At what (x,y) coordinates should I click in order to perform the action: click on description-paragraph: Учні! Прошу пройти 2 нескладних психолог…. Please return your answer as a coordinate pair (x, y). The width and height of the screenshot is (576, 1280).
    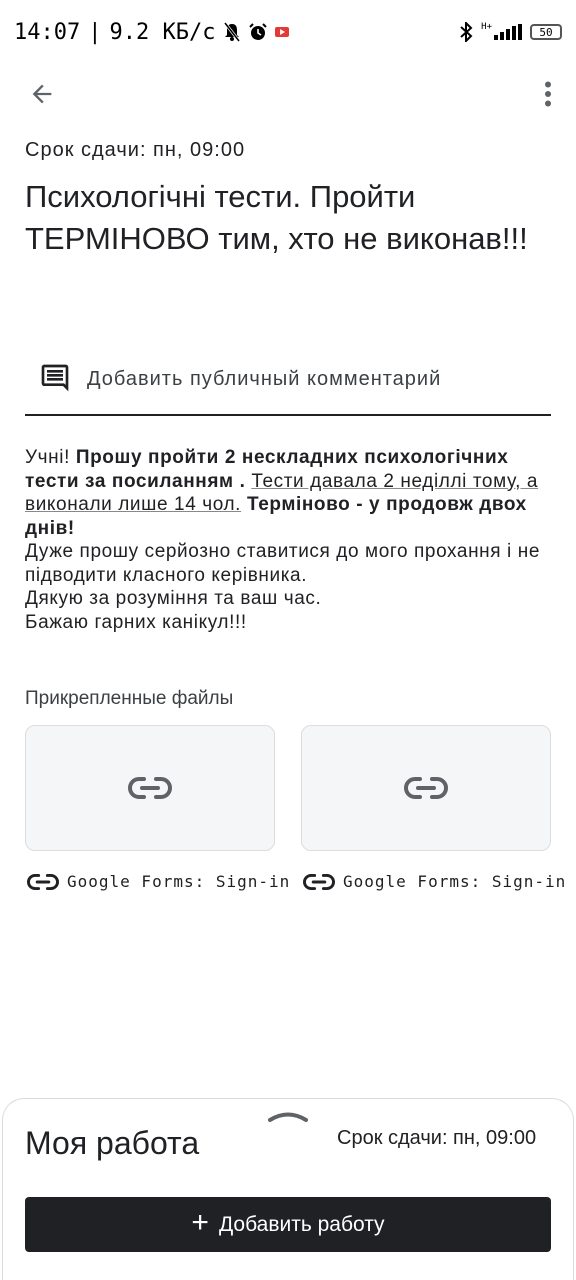
    Looking at the image, I should click on (285, 493).